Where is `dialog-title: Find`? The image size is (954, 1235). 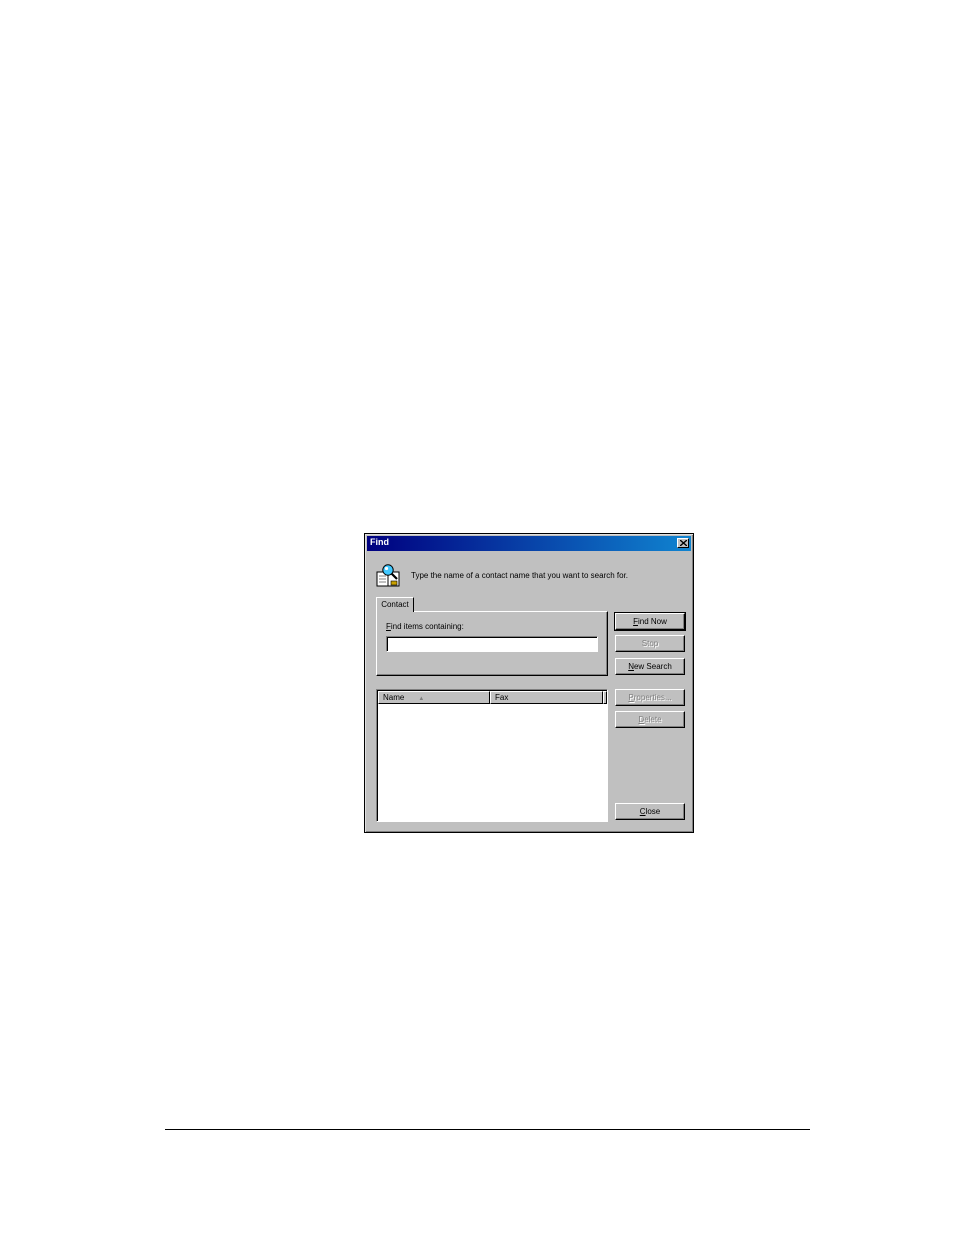 dialog-title: Find is located at coordinates (379, 542).